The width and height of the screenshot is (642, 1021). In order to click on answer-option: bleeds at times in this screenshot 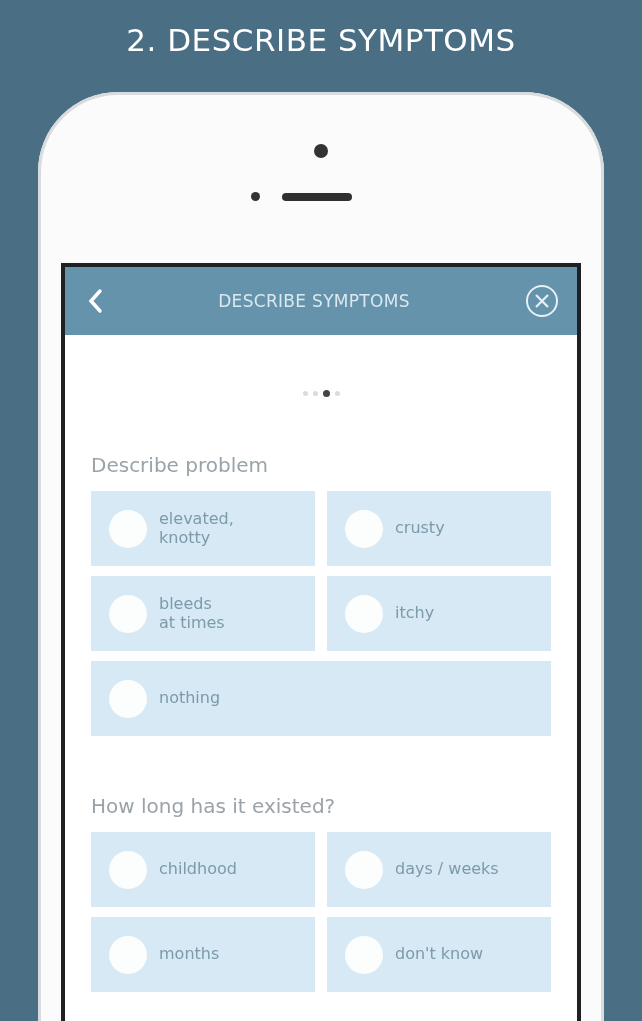, I will do `click(203, 613)`.